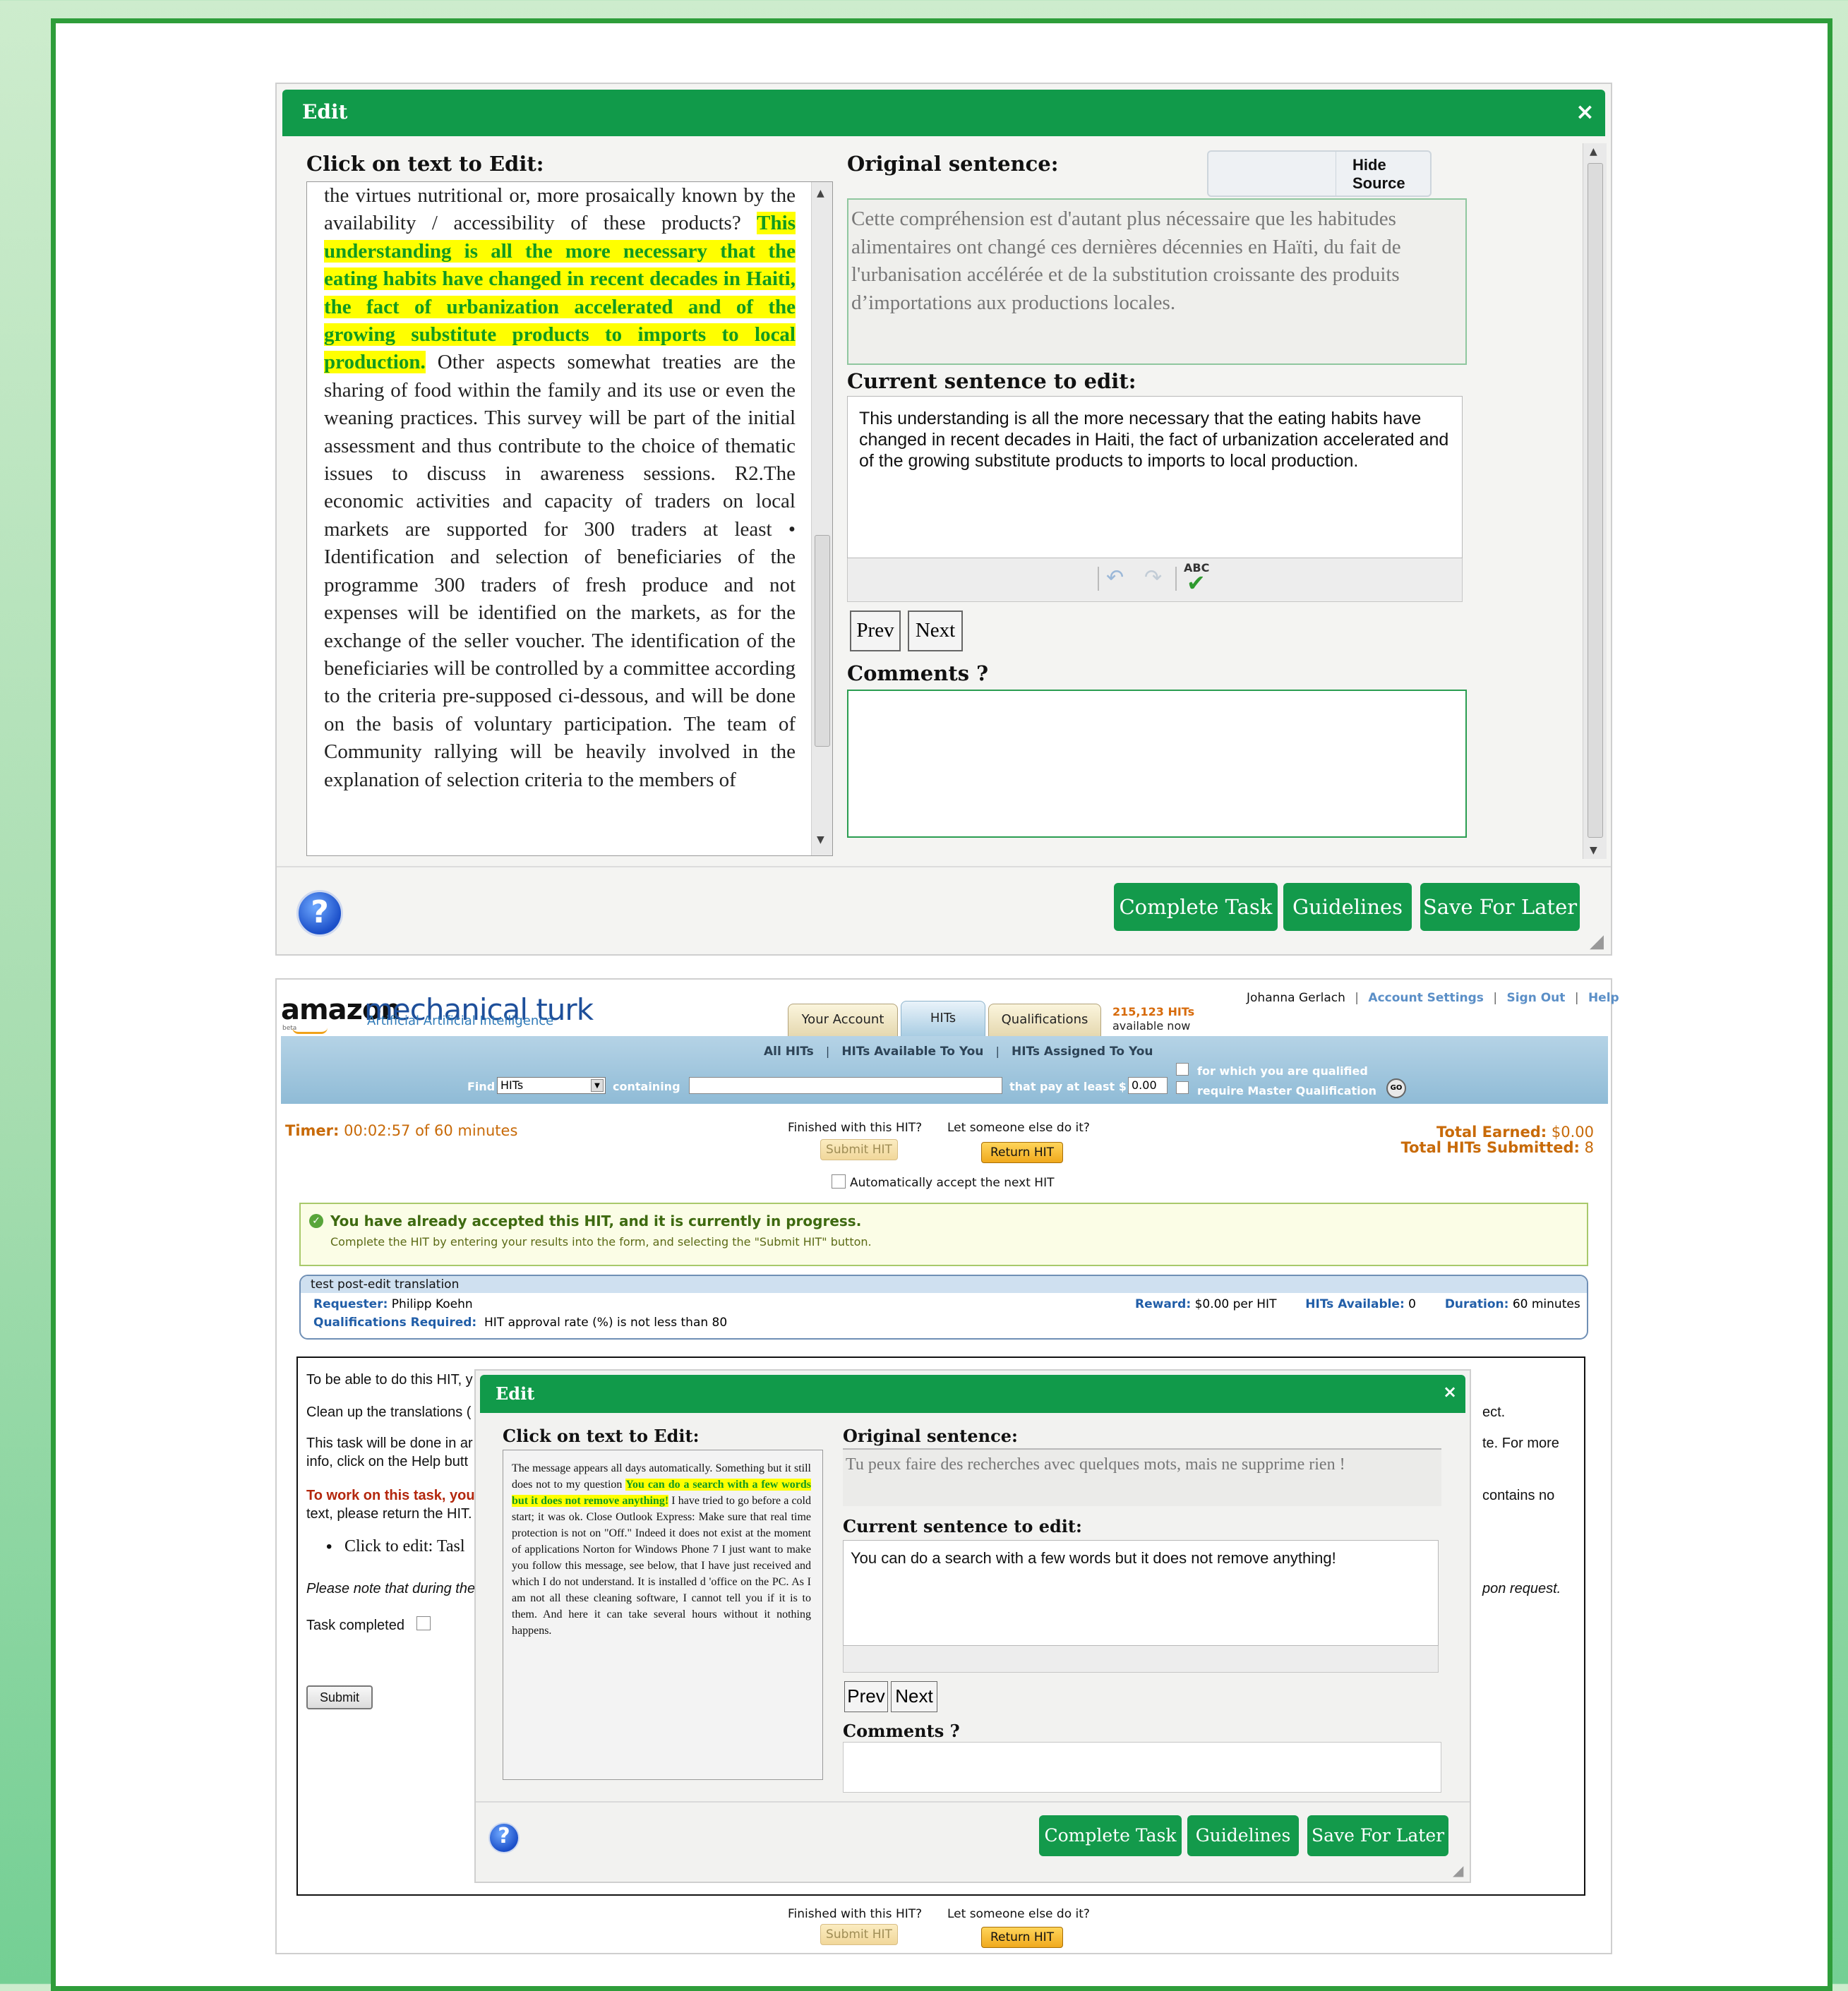 This screenshot has height=1991, width=1848. I want to click on timer-label: Timer:, so click(313, 1130).